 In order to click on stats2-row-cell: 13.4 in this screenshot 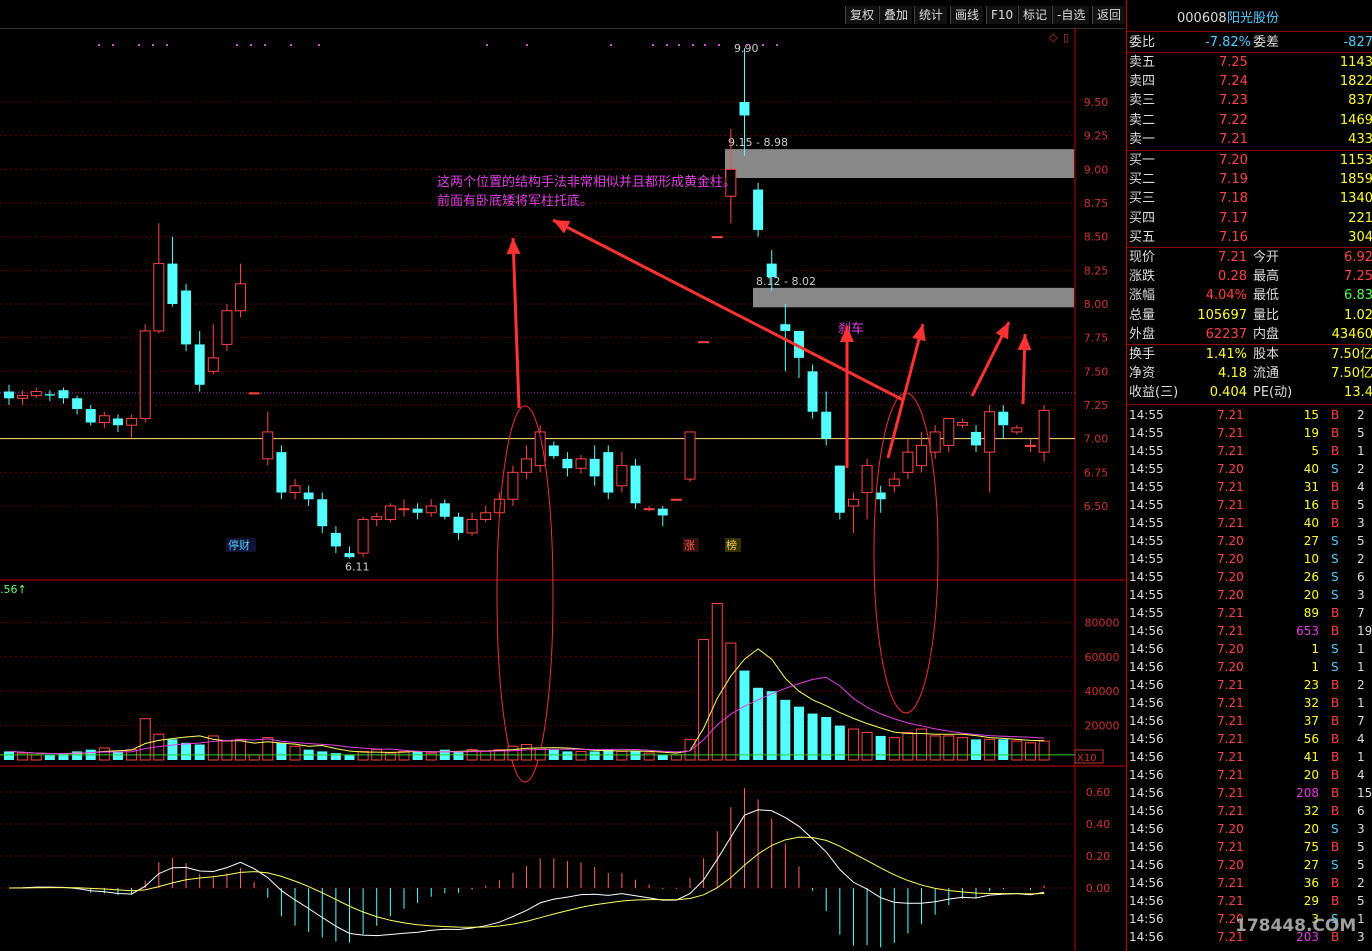, I will do `click(1358, 393)`.